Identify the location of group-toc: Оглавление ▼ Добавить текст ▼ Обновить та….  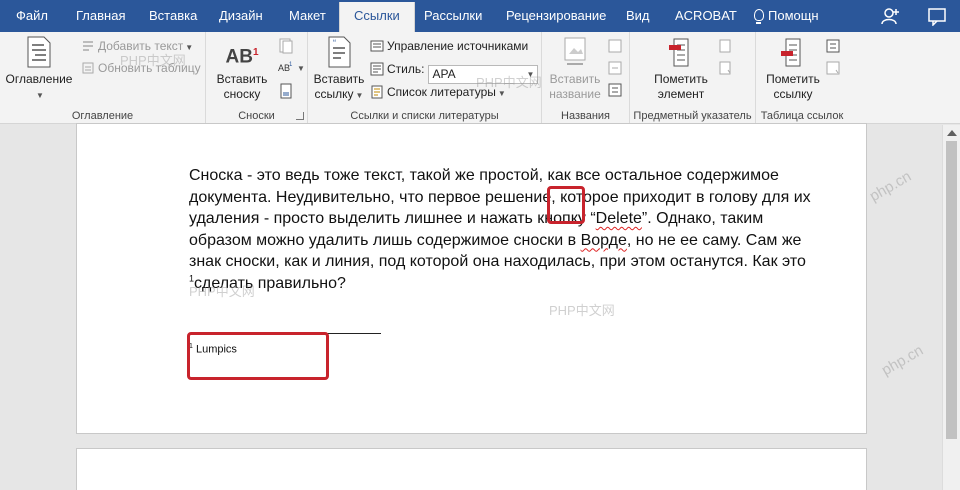
(103, 78).